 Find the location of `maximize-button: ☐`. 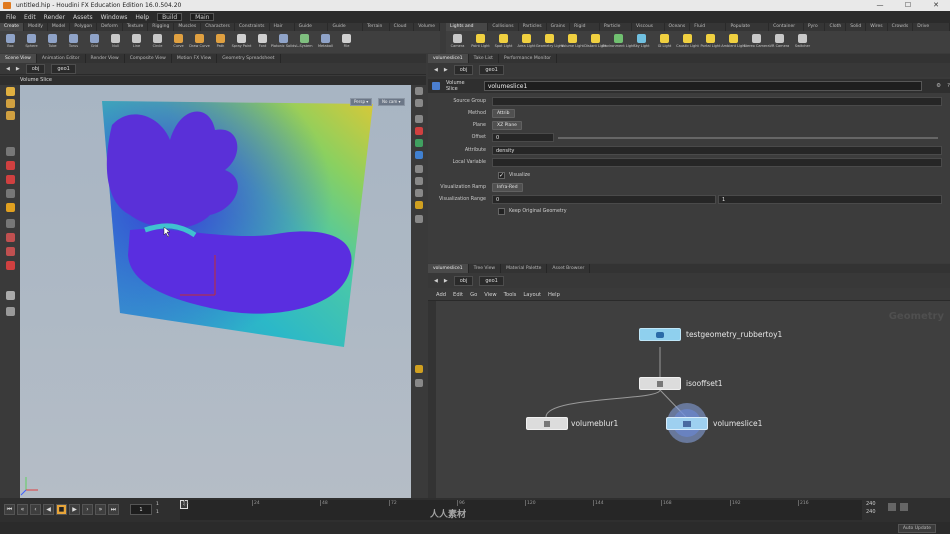

maximize-button: ☐ is located at coordinates (908, 5).